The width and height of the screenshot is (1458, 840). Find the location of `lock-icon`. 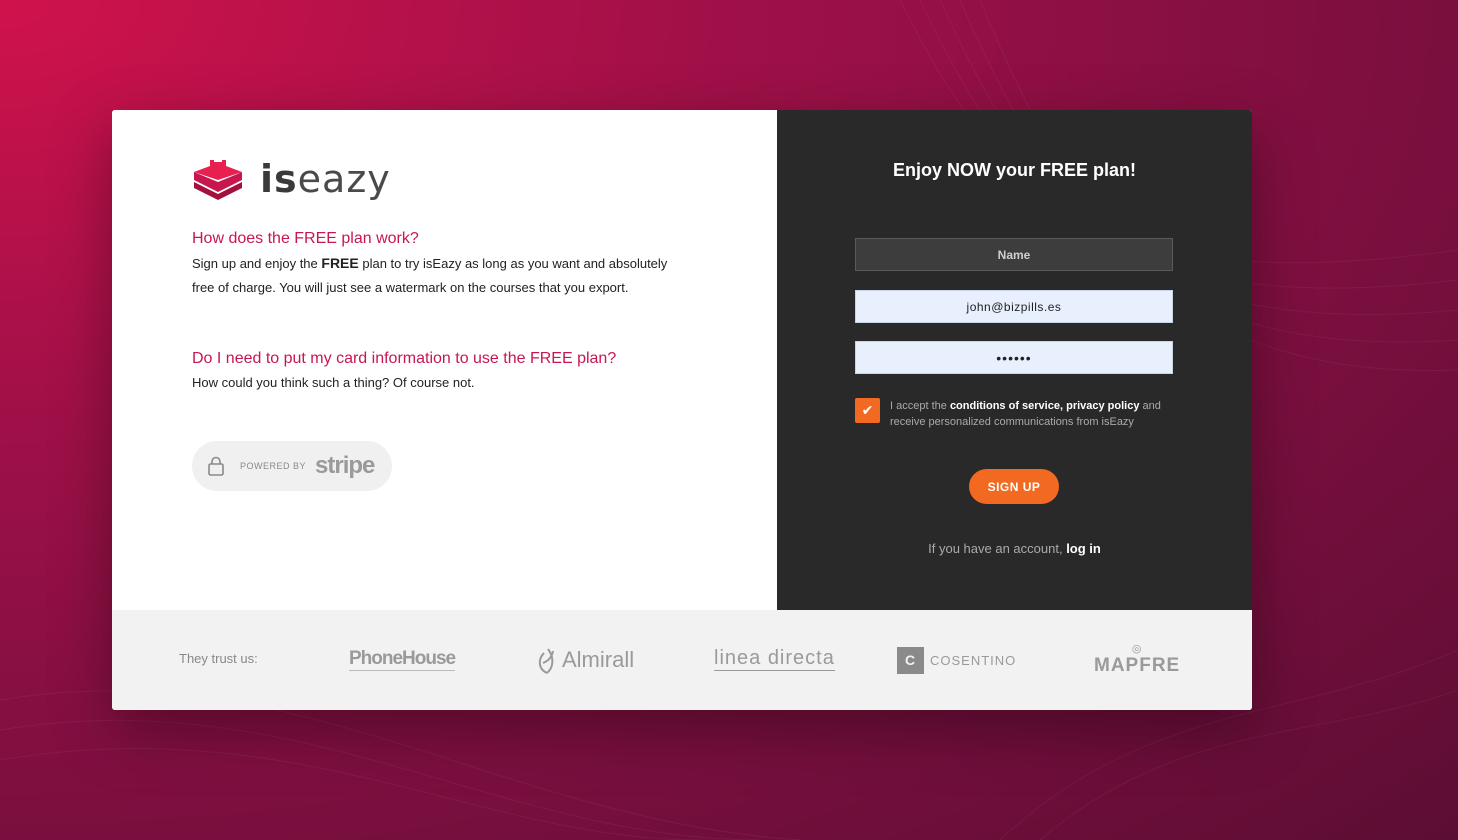

lock-icon is located at coordinates (216, 466).